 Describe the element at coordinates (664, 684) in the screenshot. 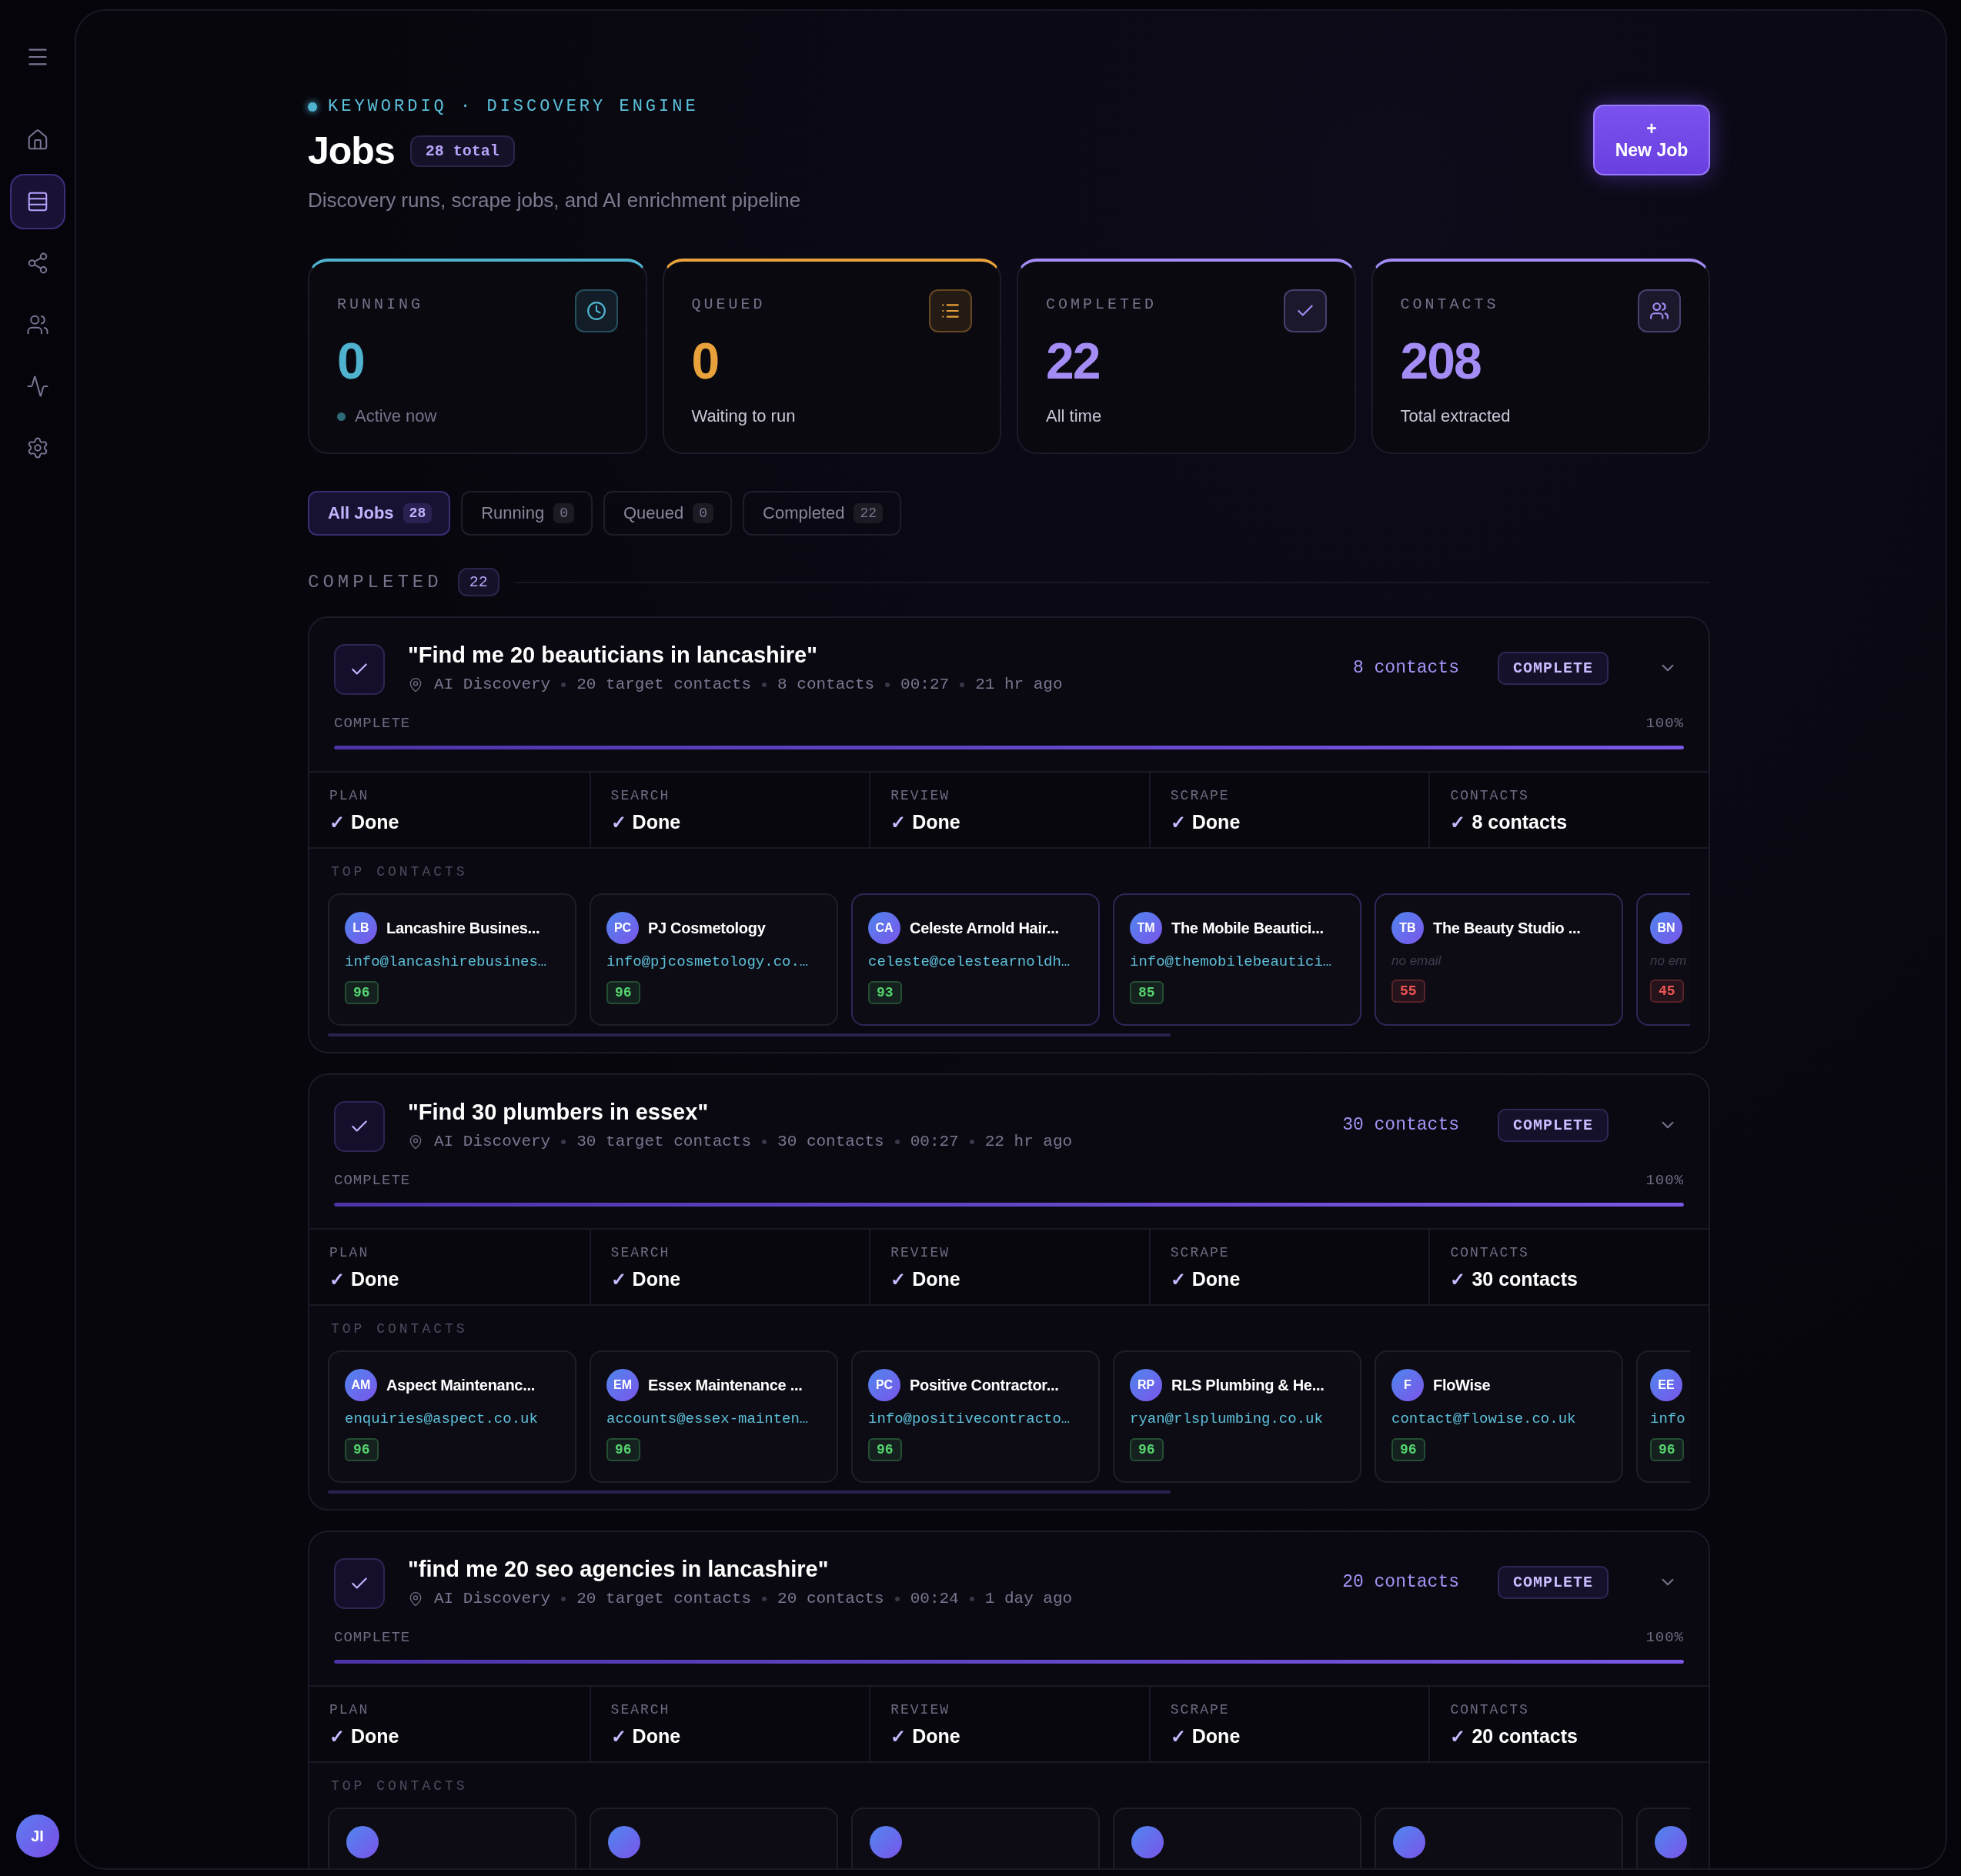

I see `job-meta: 20 target contacts` at that location.